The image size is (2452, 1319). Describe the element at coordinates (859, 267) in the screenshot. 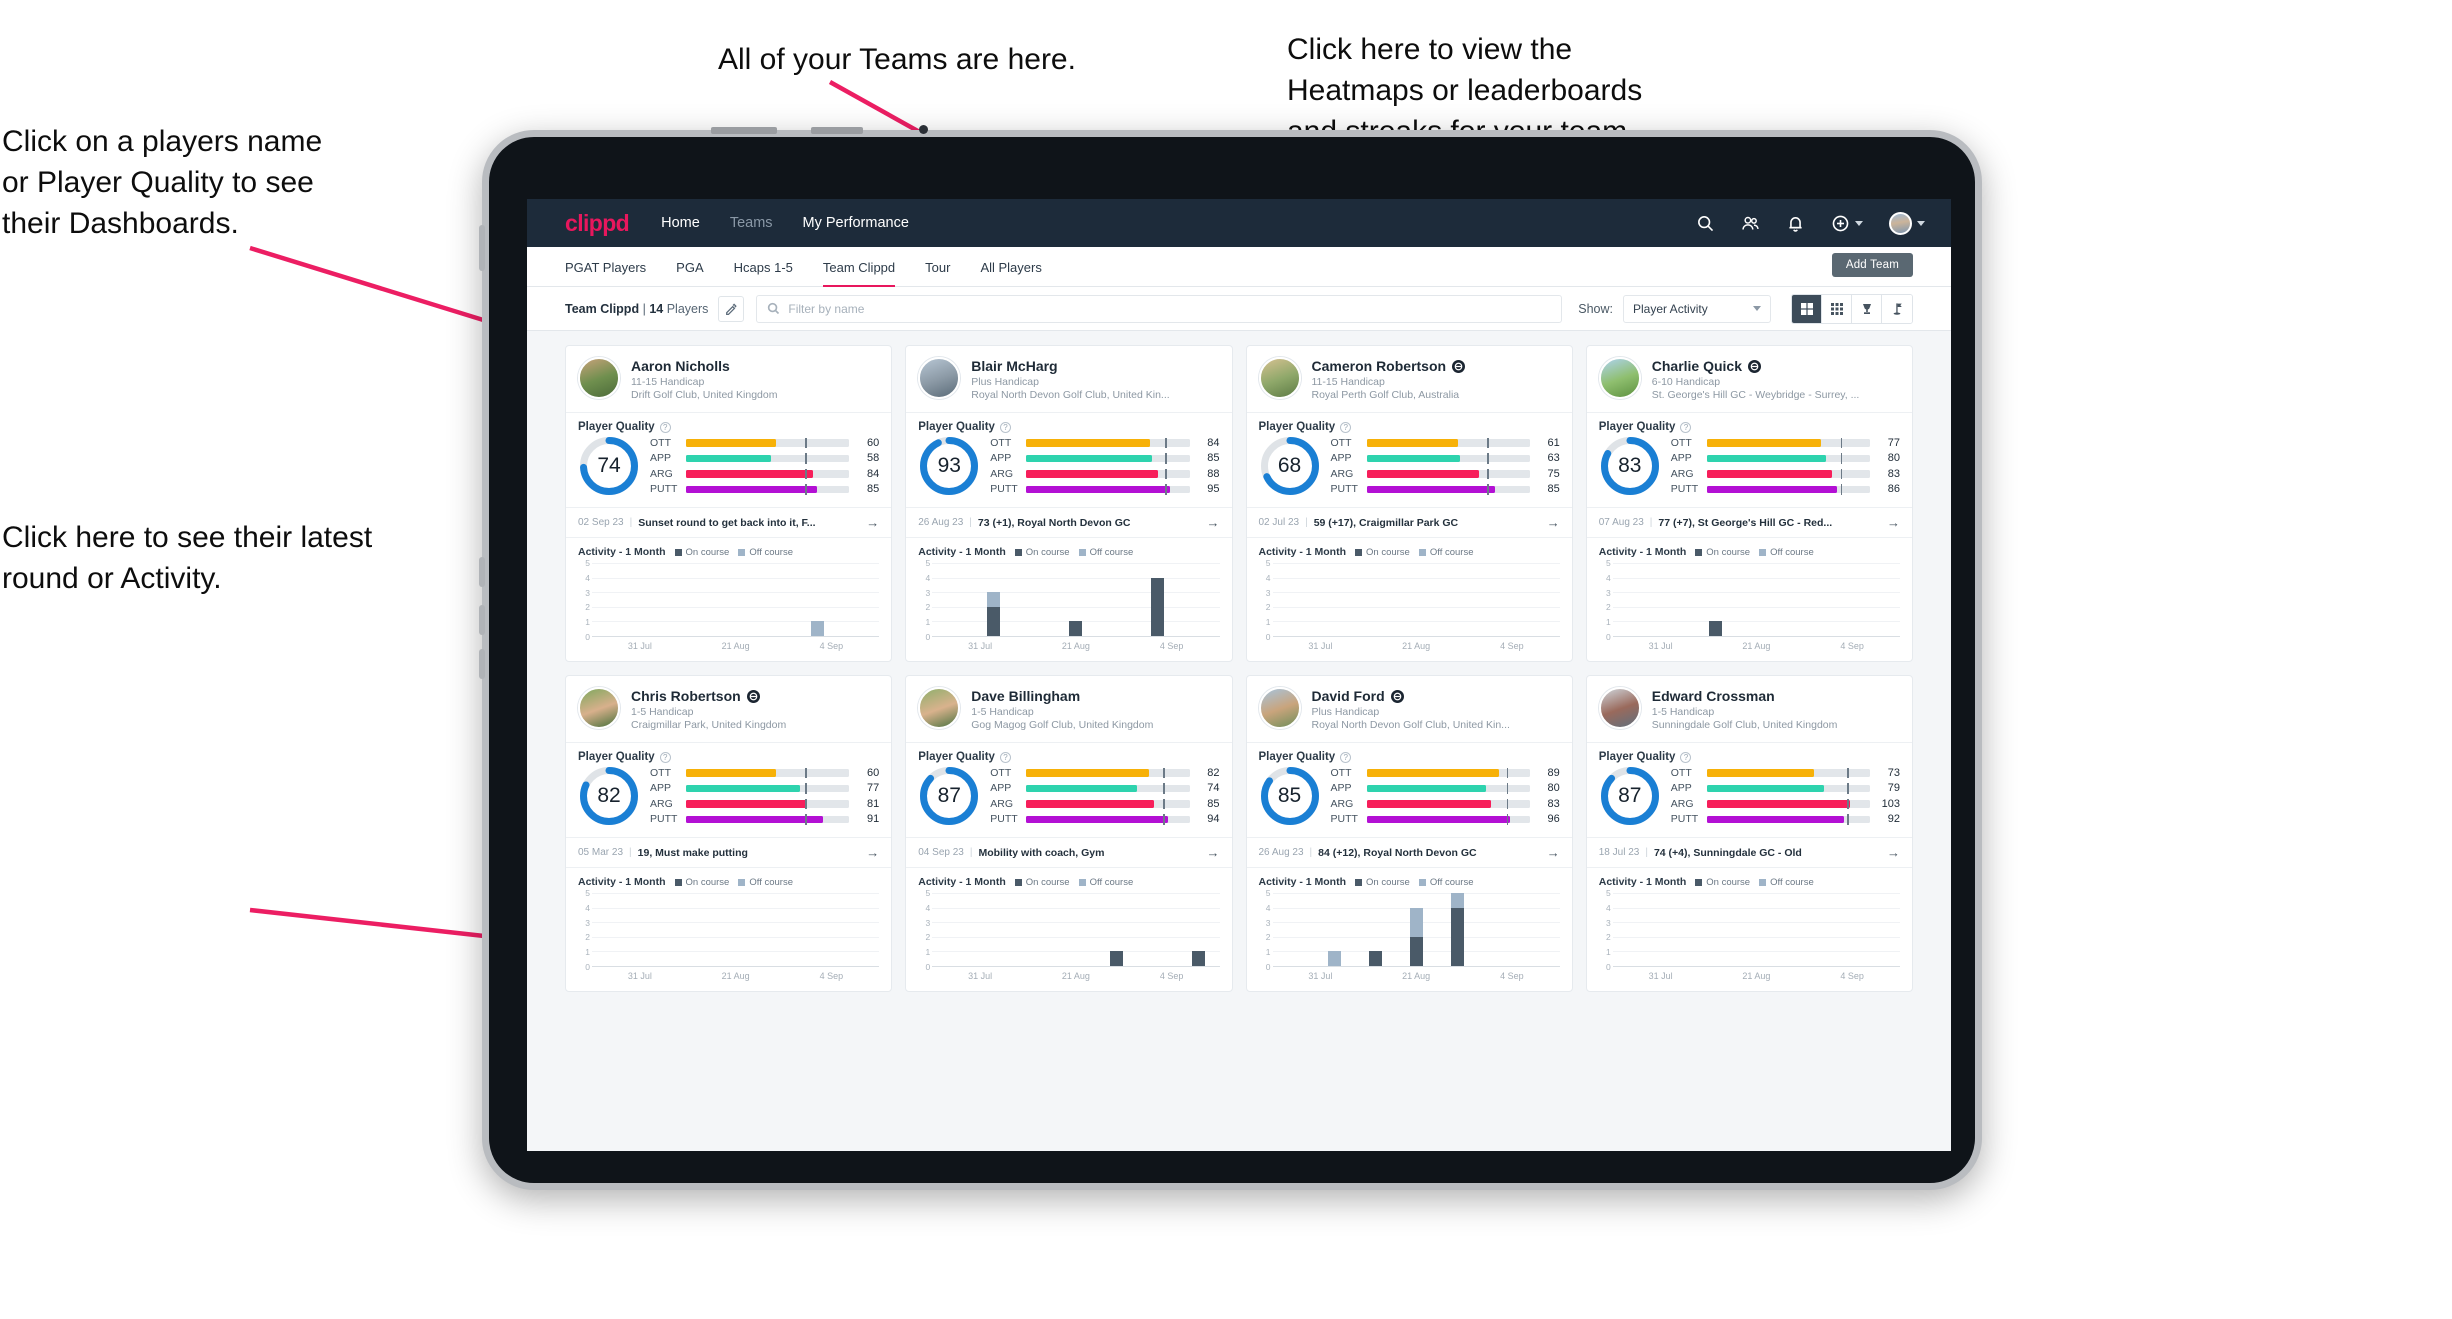

I see `tab-team-clippd: Team Clippd` at that location.